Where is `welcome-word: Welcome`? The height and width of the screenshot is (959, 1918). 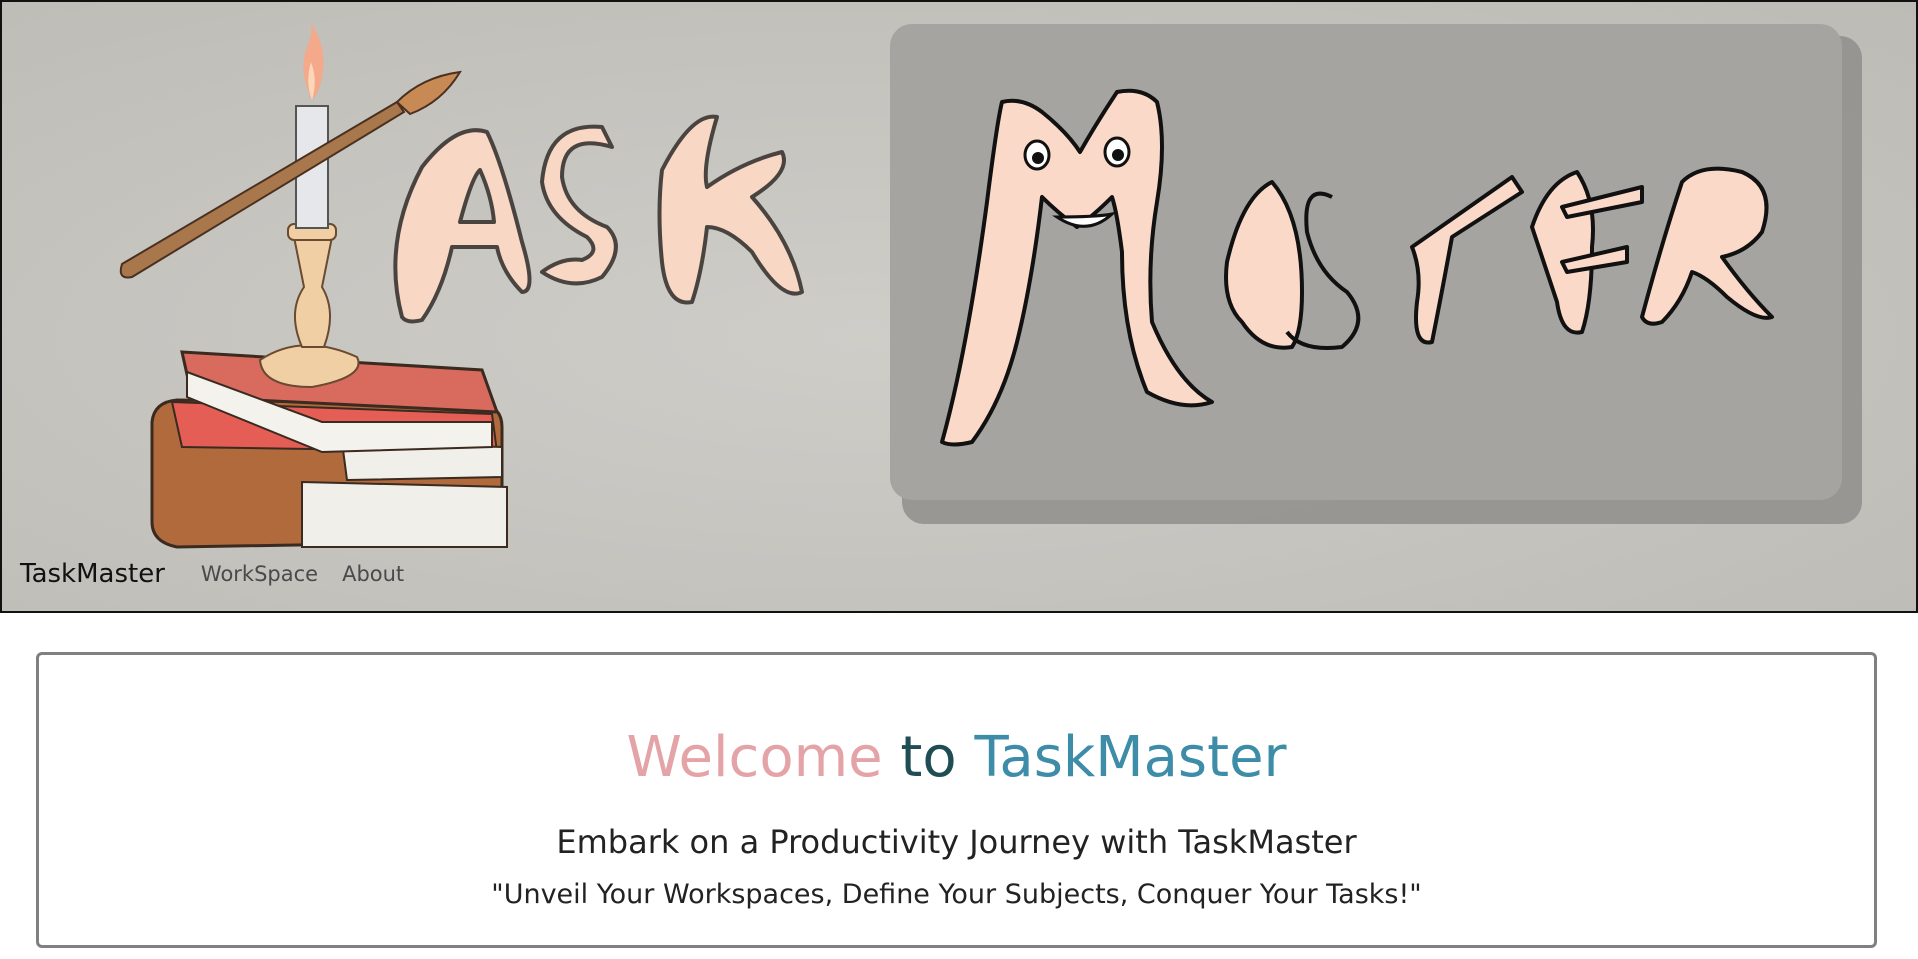 welcome-word: Welcome is located at coordinates (754, 757).